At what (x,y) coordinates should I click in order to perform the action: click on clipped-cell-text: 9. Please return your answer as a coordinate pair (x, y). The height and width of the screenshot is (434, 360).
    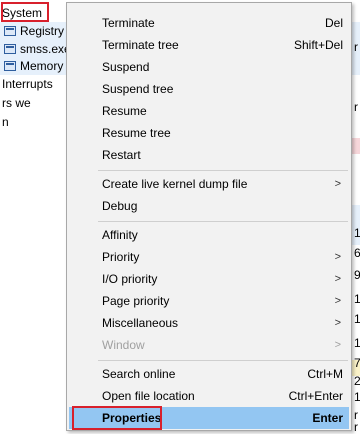
    Looking at the image, I should click on (357, 275).